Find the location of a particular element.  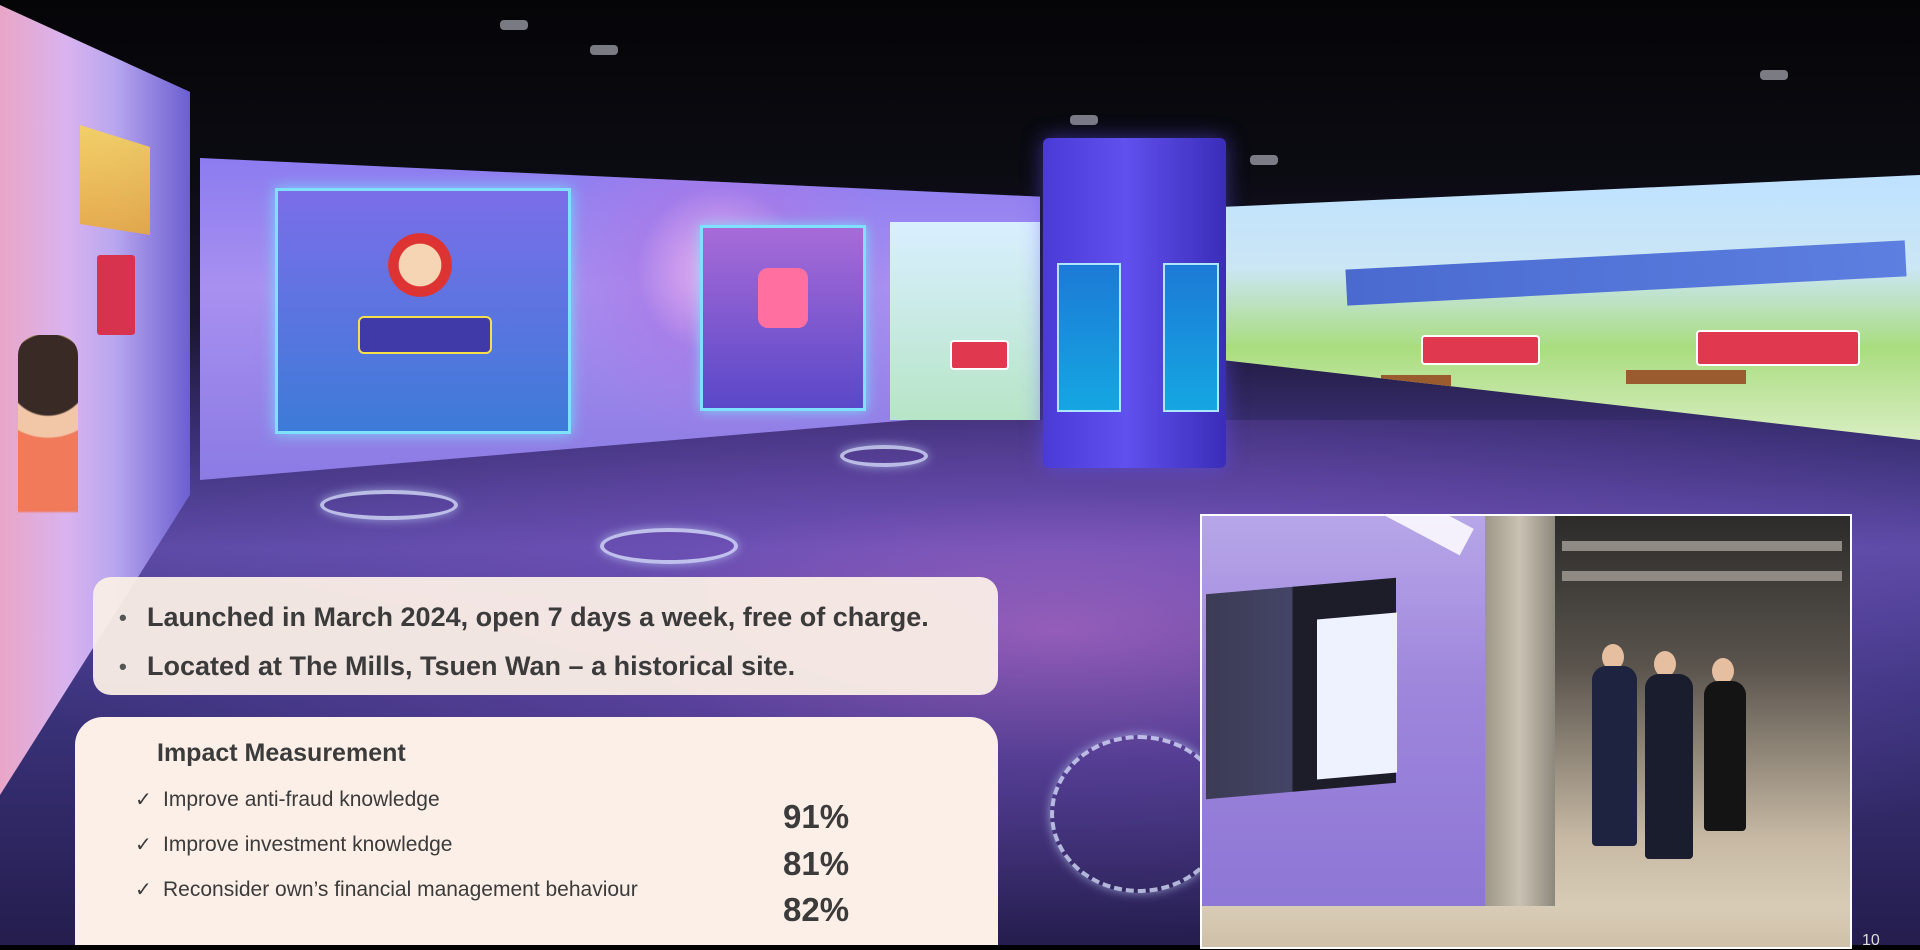

wall-graphic is located at coordinates (115, 180).